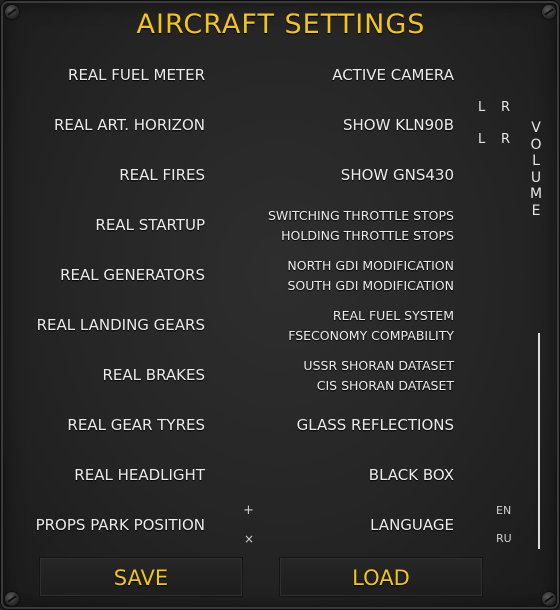  I want to click on option-real-headlight: REAL HEADLIGHT, so click(139, 475).